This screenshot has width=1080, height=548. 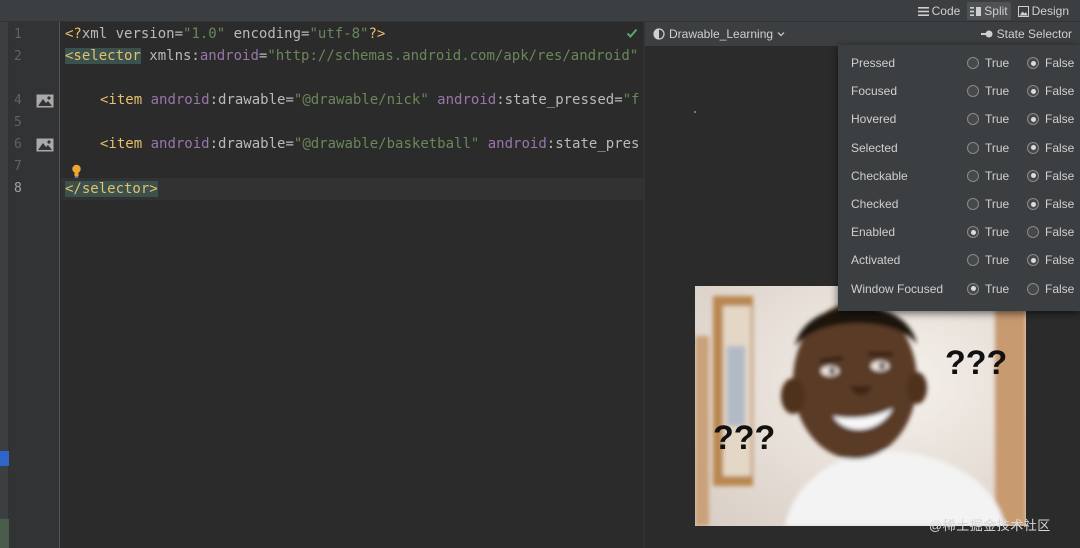 I want to click on lightbulb-icon, so click(x=76, y=171).